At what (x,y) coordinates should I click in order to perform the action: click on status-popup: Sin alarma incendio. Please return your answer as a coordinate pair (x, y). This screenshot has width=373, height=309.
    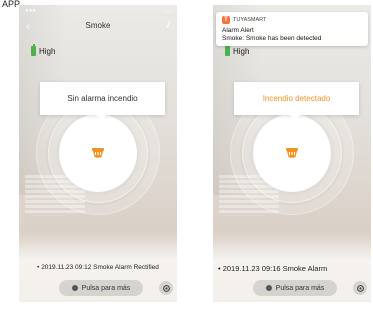
    Looking at the image, I should click on (102, 101).